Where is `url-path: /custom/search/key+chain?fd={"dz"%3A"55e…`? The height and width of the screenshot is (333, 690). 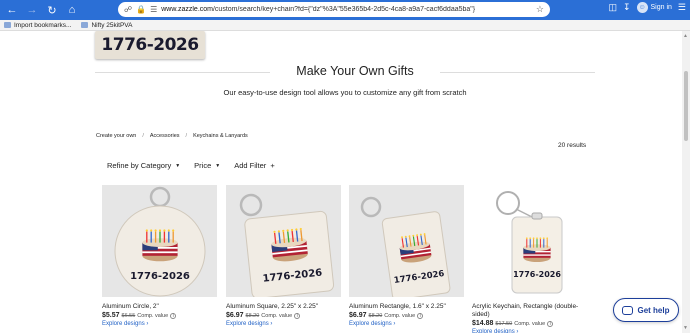 url-path: /custom/search/key+chain?fd={"dz"%3A"55e… is located at coordinates (344, 9).